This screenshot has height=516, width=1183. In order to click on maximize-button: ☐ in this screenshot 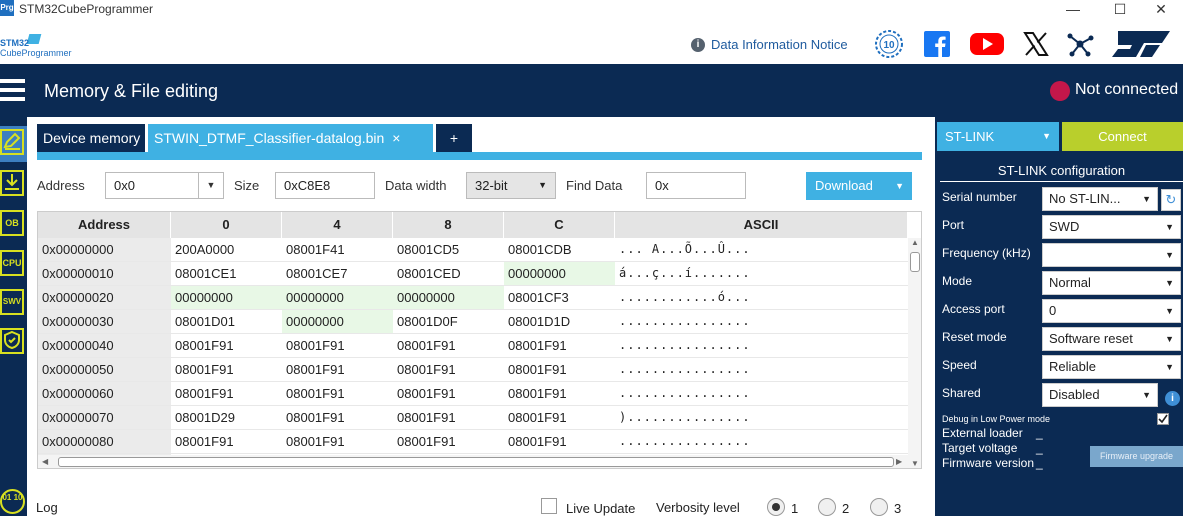, I will do `click(1120, 10)`.